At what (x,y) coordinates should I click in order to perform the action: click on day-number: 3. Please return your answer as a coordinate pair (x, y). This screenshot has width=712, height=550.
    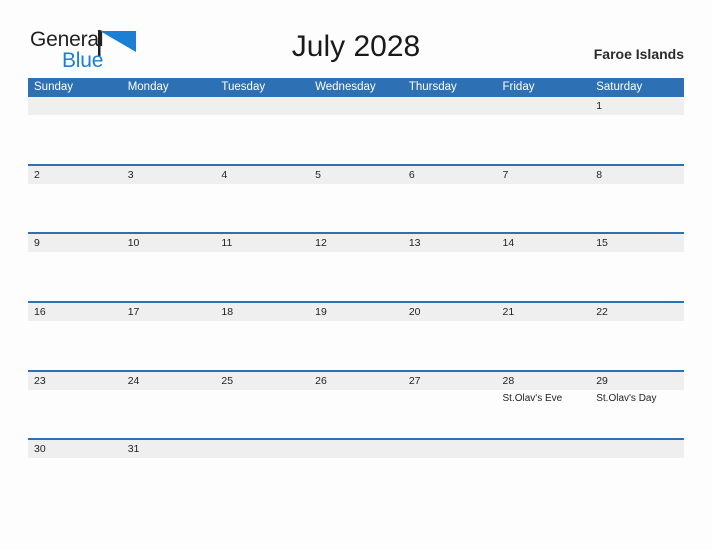
    Looking at the image, I should click on (130, 174).